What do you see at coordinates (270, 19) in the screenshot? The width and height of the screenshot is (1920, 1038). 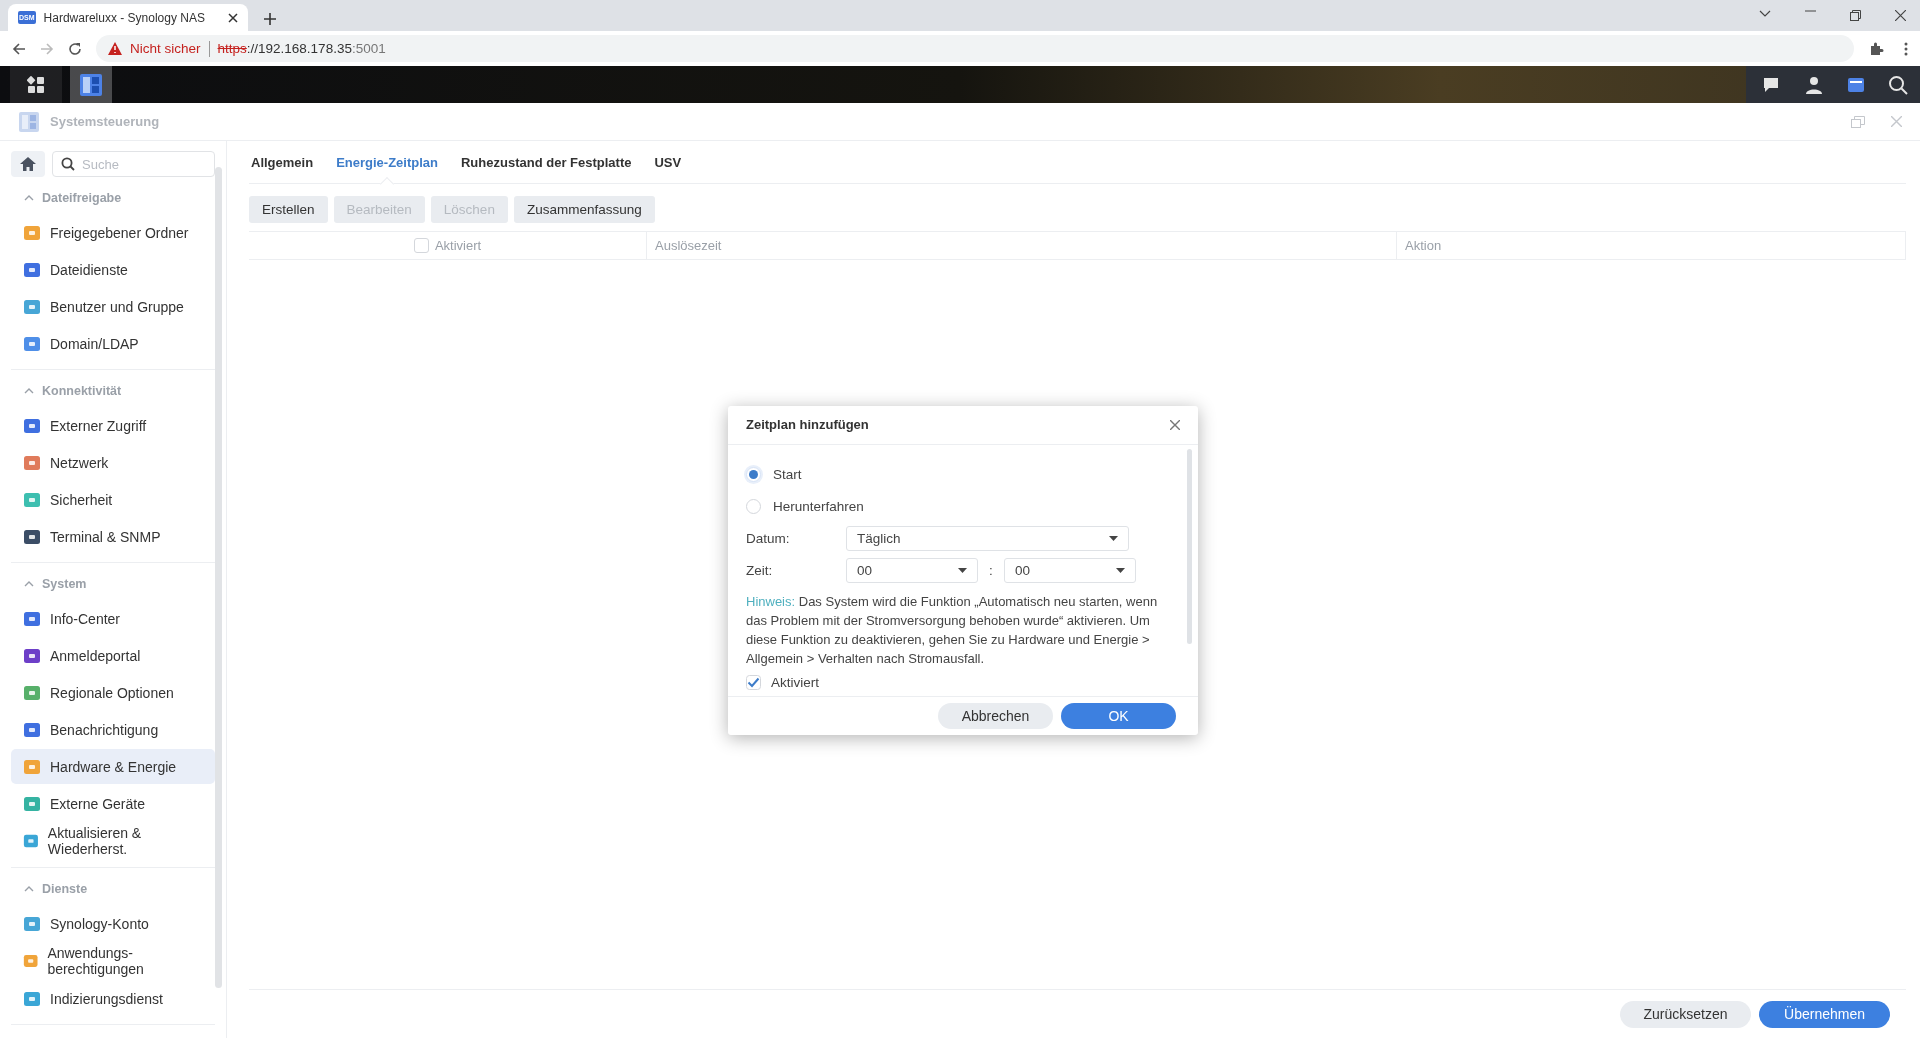 I see `new-tab-icon` at bounding box center [270, 19].